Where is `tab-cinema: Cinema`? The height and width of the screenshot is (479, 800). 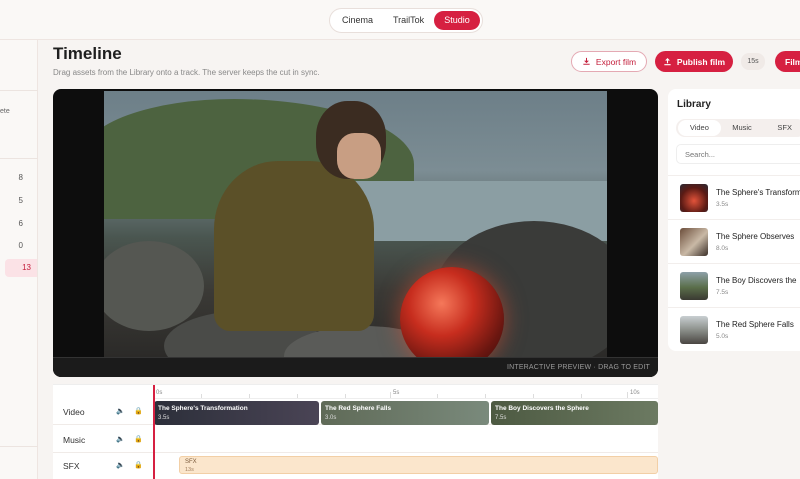 tab-cinema: Cinema is located at coordinates (357, 20).